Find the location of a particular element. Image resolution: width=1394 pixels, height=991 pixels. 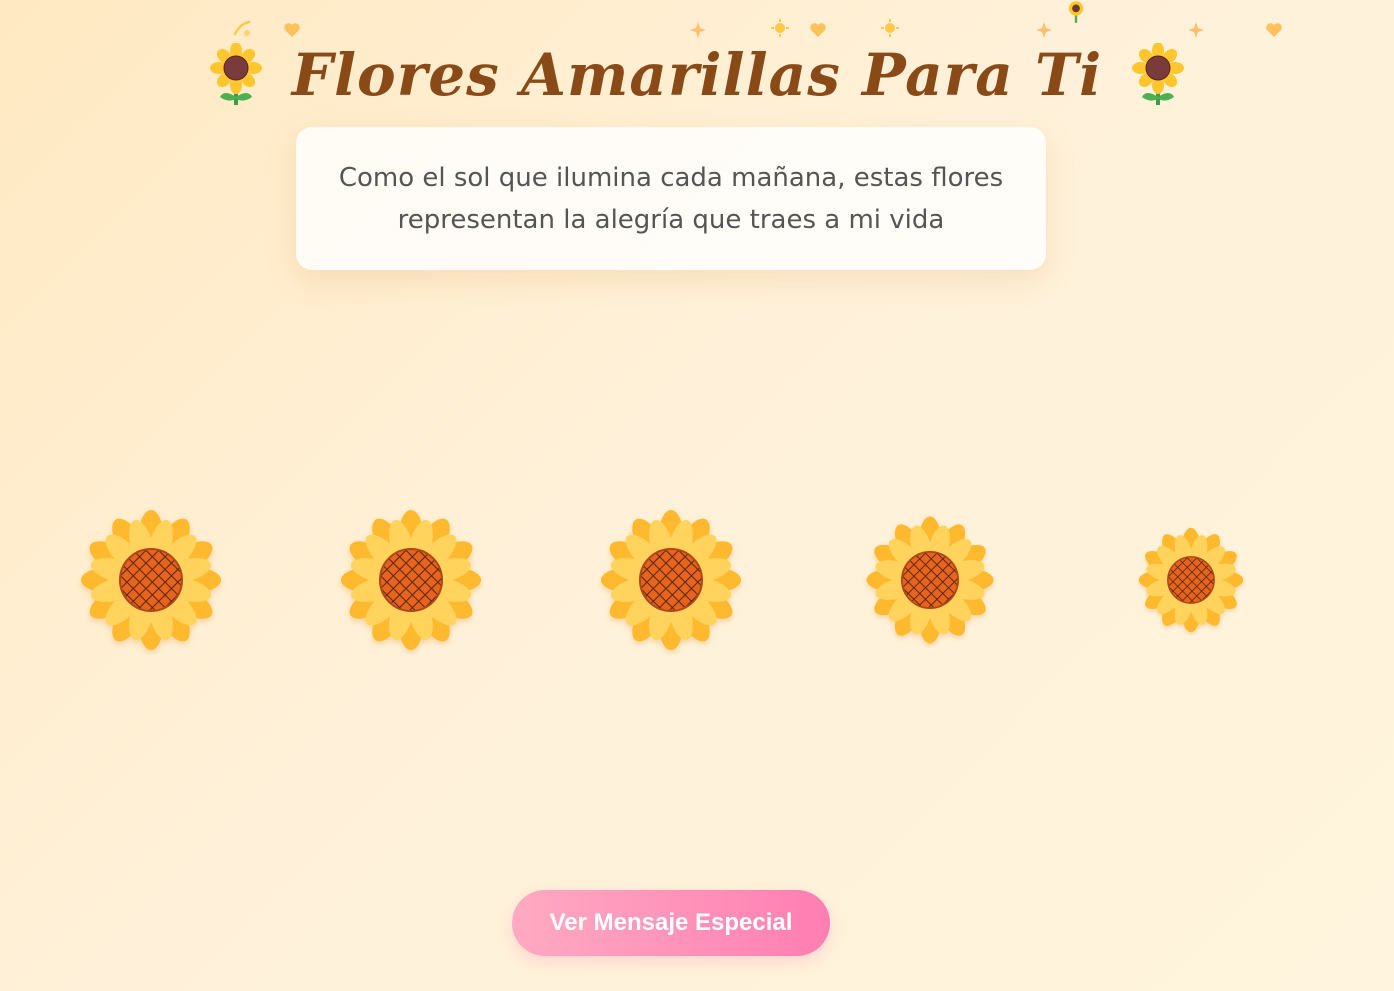

page-header: Flores Amarillas Para Ti is located at coordinates (697, 75).